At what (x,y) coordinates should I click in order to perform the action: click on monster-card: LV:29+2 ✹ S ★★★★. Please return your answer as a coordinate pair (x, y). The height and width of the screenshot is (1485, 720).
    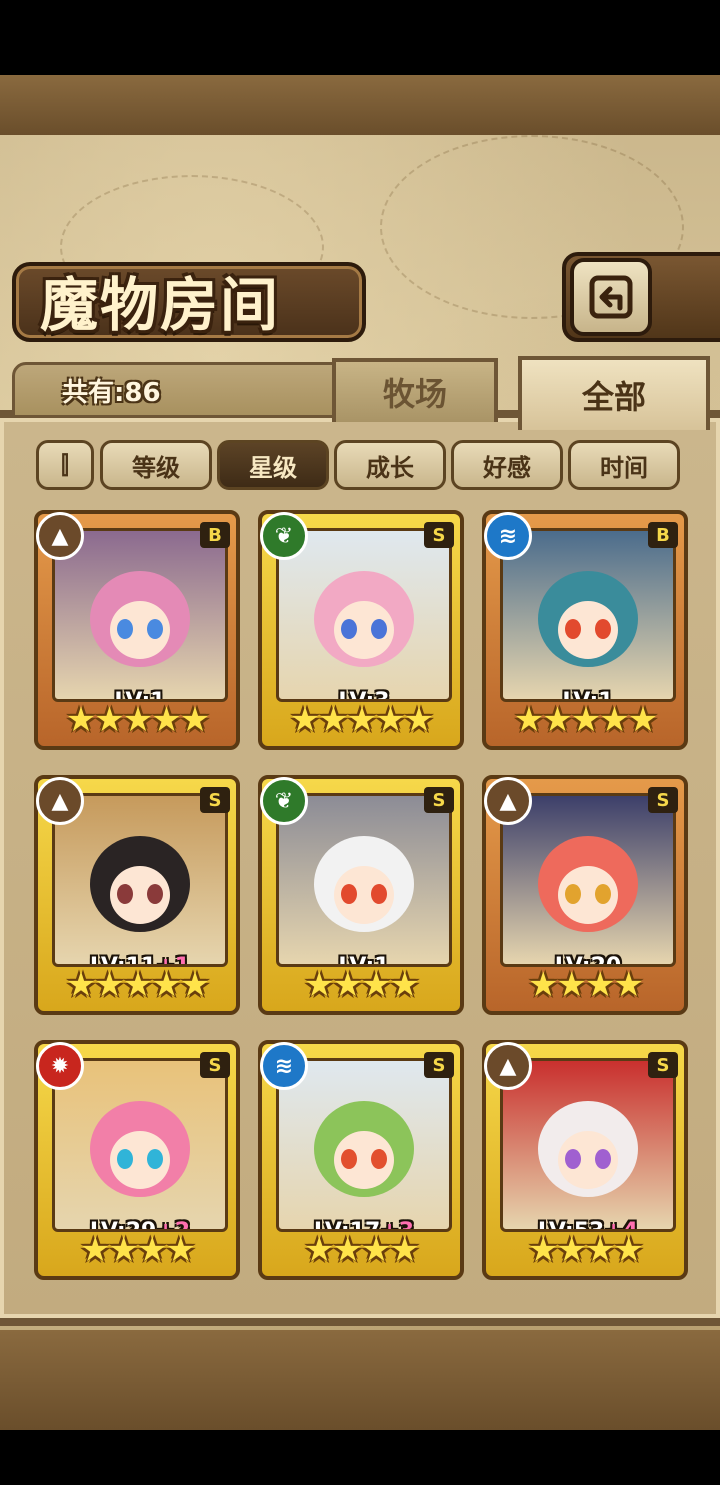
    Looking at the image, I should click on (137, 1160).